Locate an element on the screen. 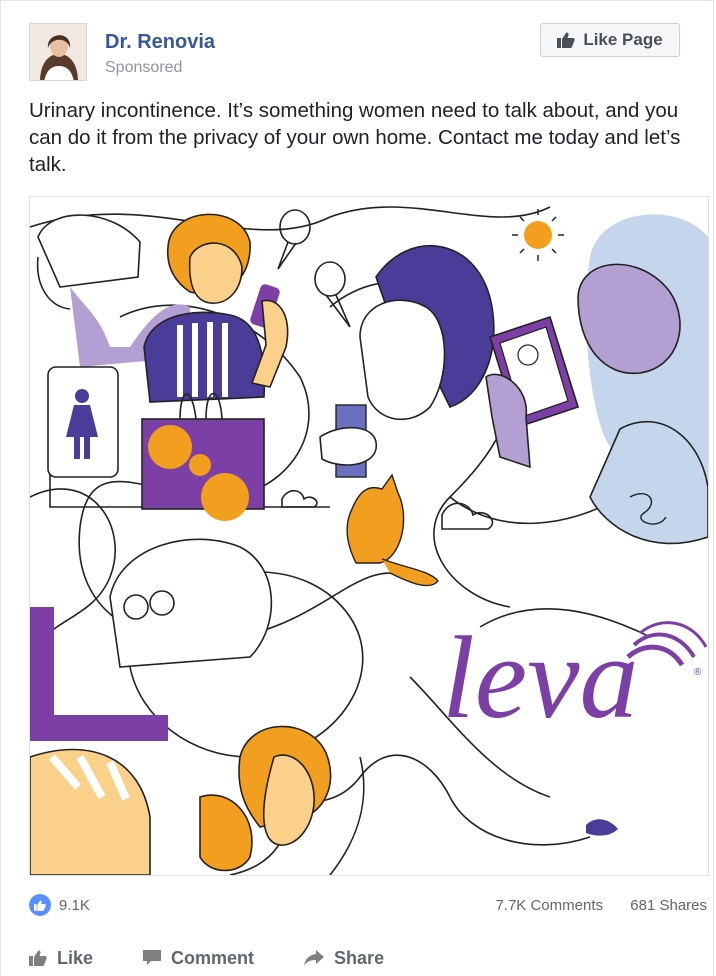  reaction-summary: 9.1K is located at coordinates (59, 905).